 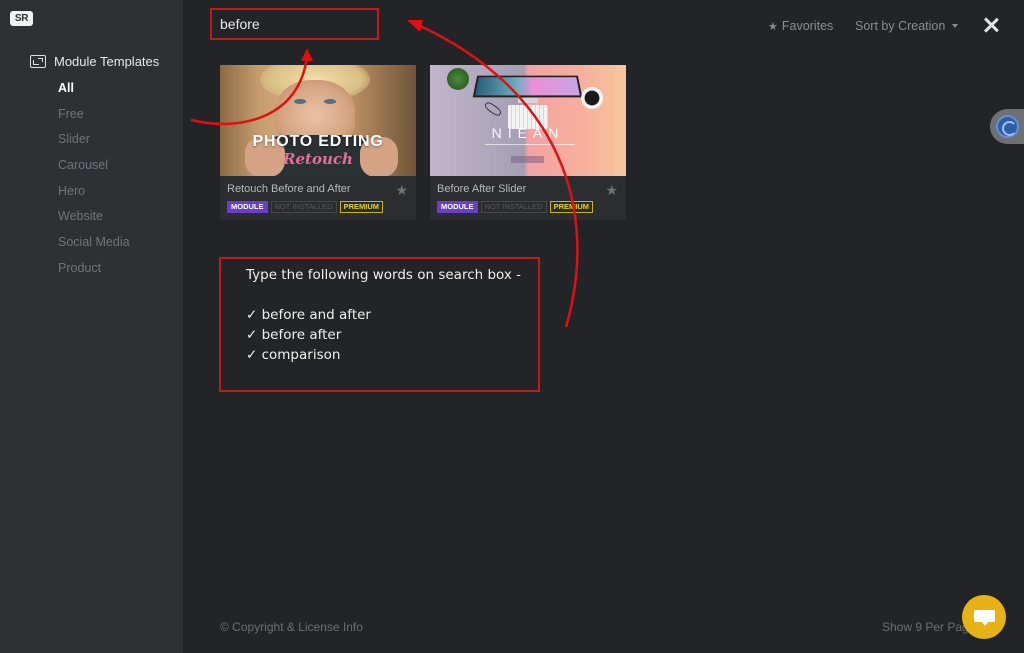 I want to click on close-icon, so click(x=991, y=25).